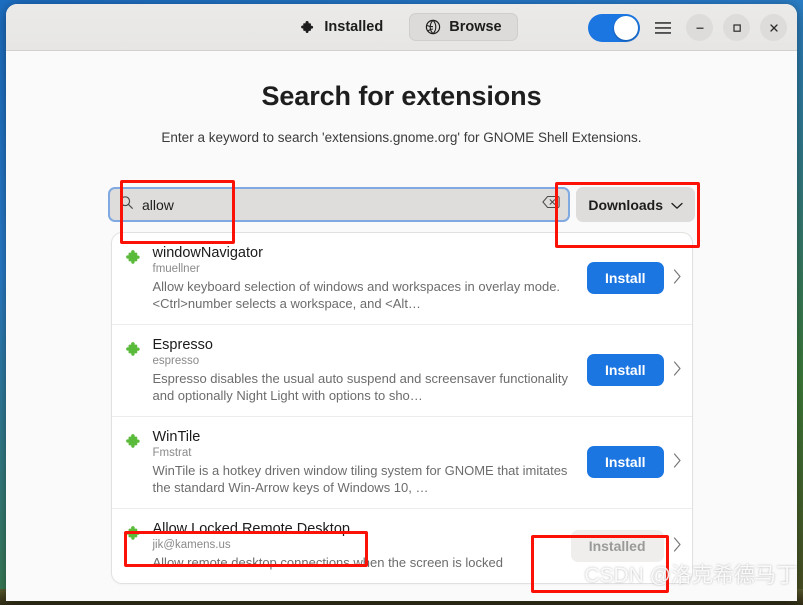  What do you see at coordinates (354, 27) in the screenshot?
I see `tab-installed-label: Installed` at bounding box center [354, 27].